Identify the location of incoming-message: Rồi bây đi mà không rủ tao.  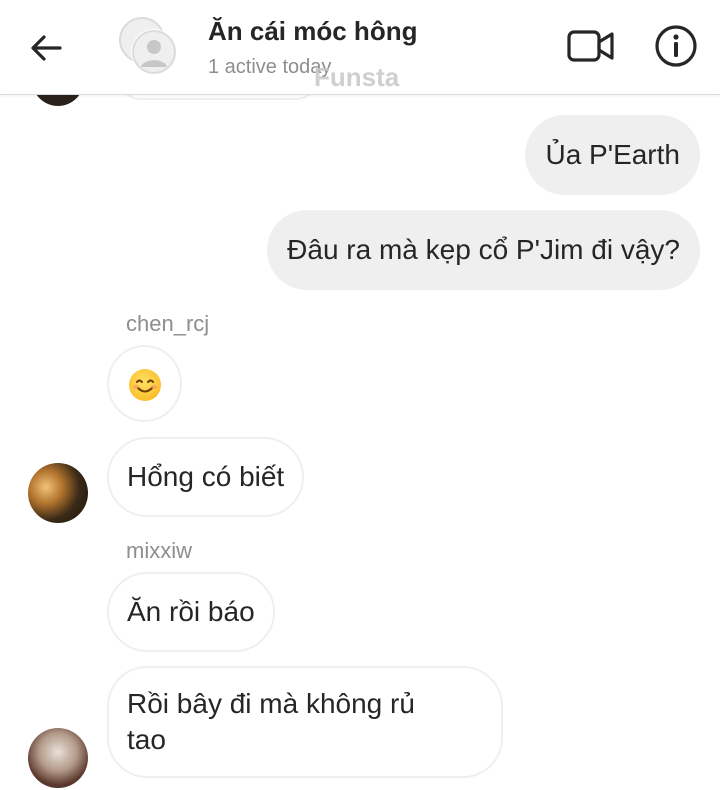
(305, 722).